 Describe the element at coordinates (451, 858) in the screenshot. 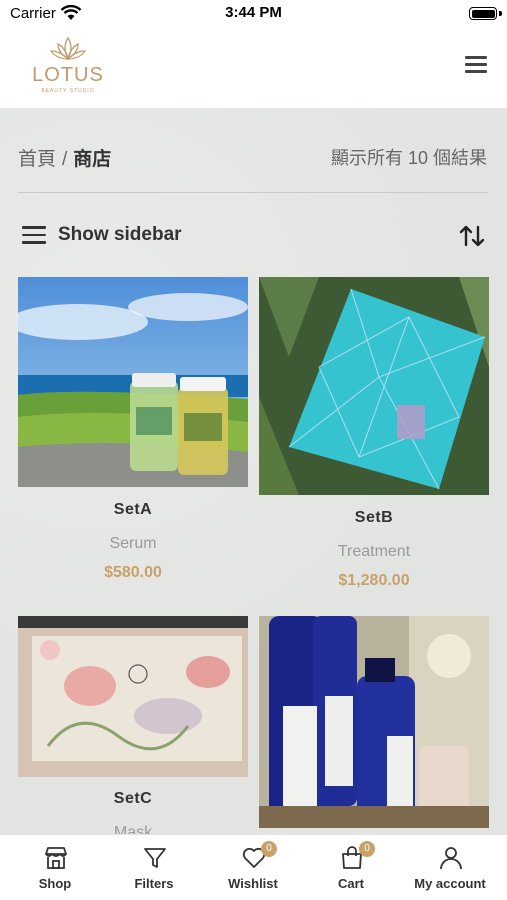

I see `user-icon` at that location.